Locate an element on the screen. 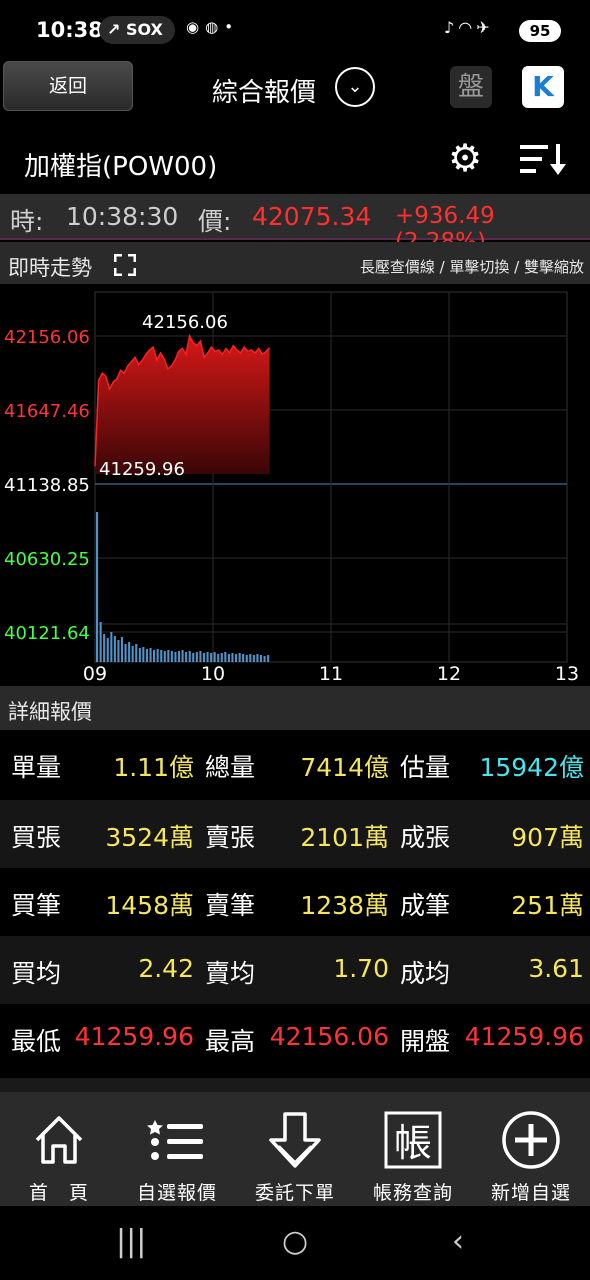 This screenshot has width=590, height=1280. detail-value: 3.61 is located at coordinates (556, 968).